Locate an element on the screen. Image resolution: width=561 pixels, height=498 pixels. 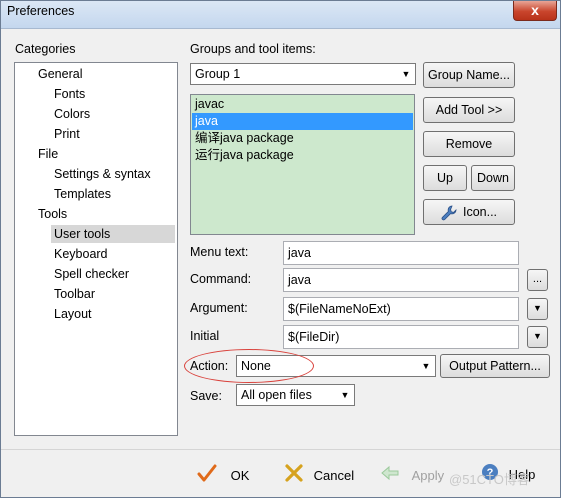
groups-heading: Groups and tool items: is located at coordinates (253, 49).